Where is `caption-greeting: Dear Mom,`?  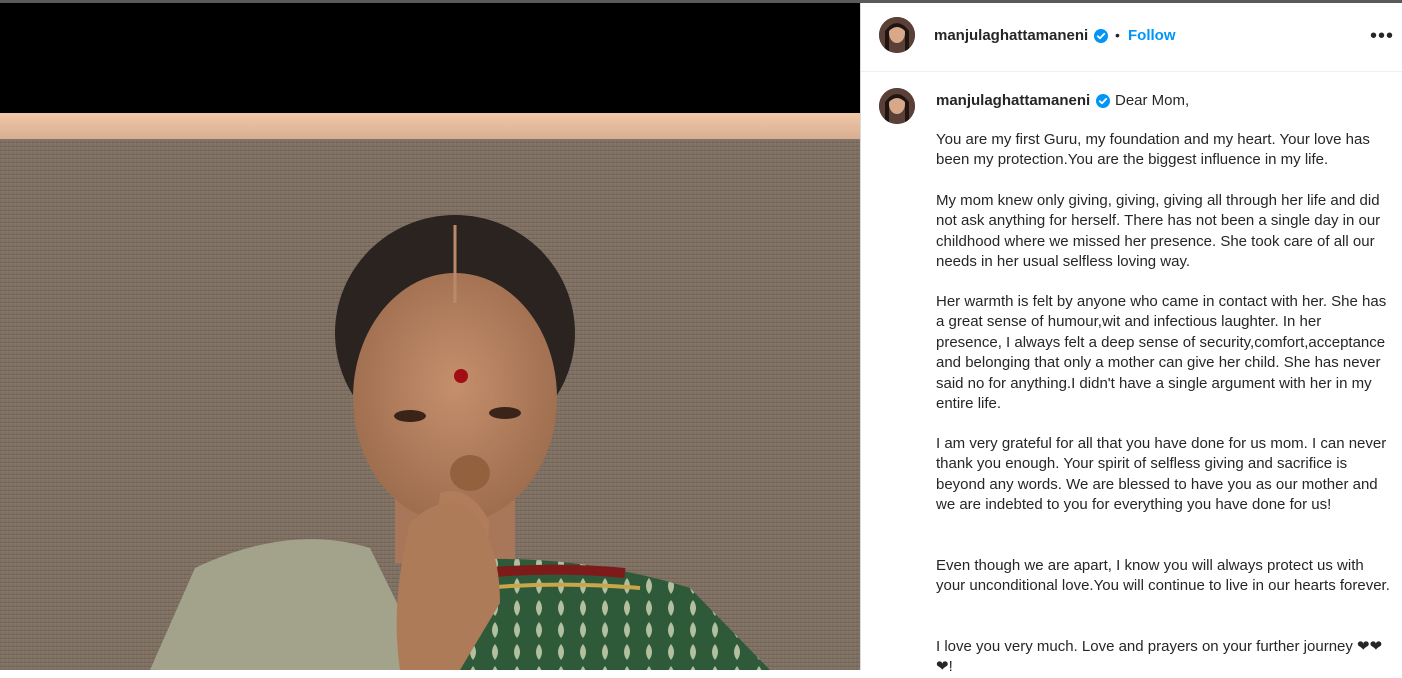
caption-greeting: Dear Mom, is located at coordinates (1152, 100).